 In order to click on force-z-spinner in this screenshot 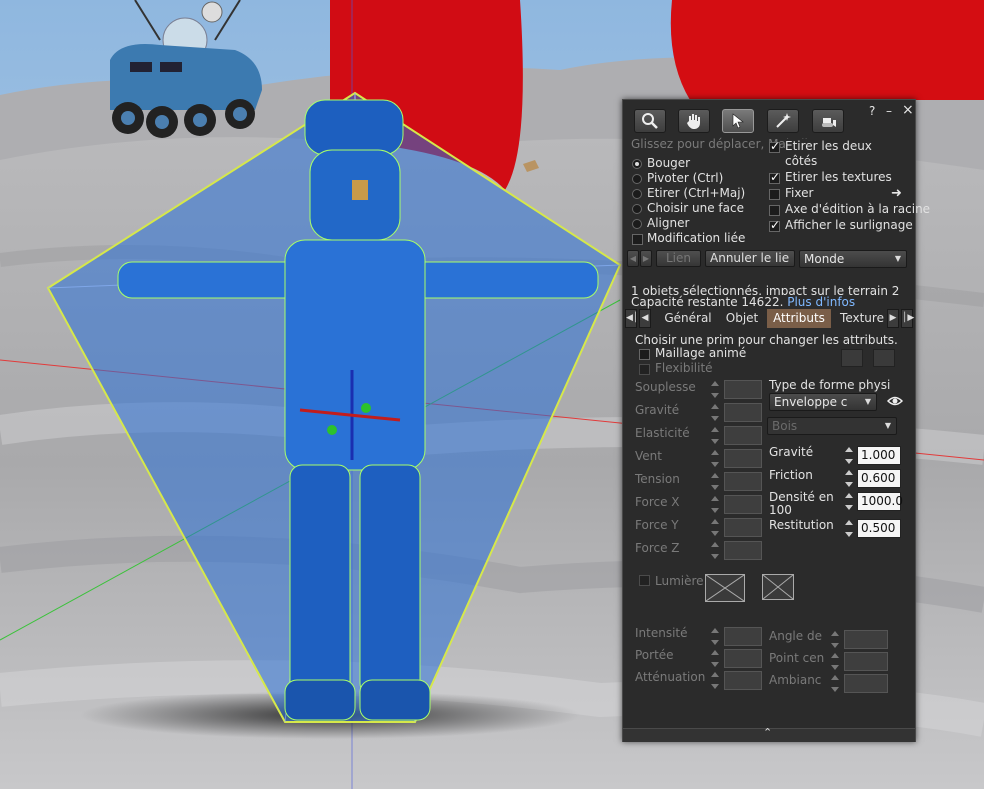, I will do `click(715, 550)`.